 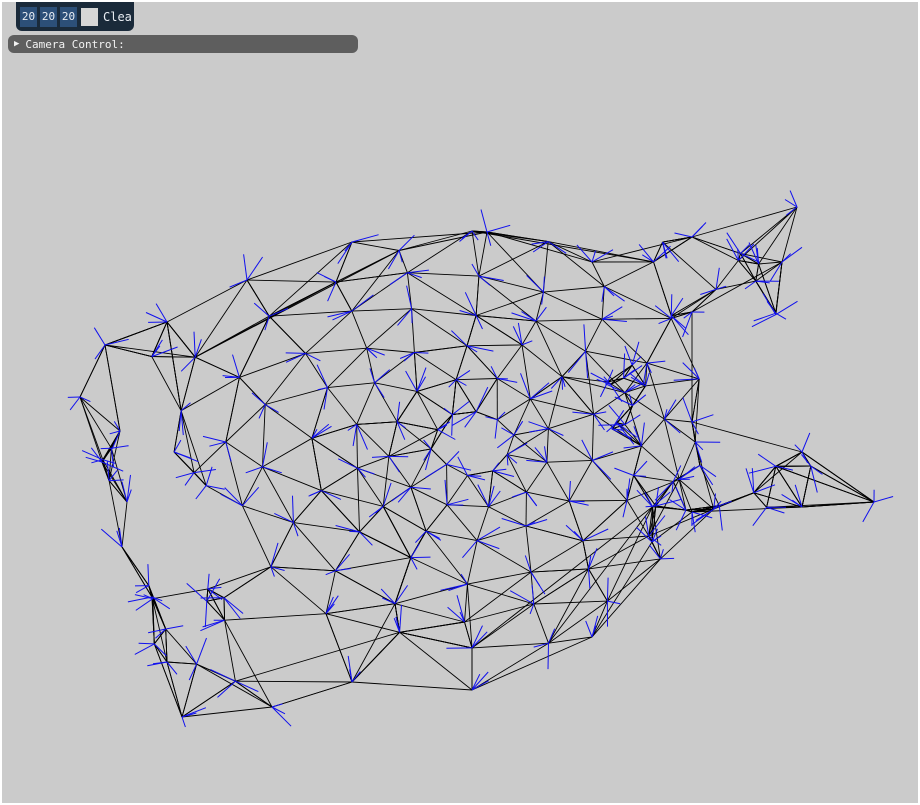 What do you see at coordinates (28, 16) in the screenshot?
I see `red-value-field: 20` at bounding box center [28, 16].